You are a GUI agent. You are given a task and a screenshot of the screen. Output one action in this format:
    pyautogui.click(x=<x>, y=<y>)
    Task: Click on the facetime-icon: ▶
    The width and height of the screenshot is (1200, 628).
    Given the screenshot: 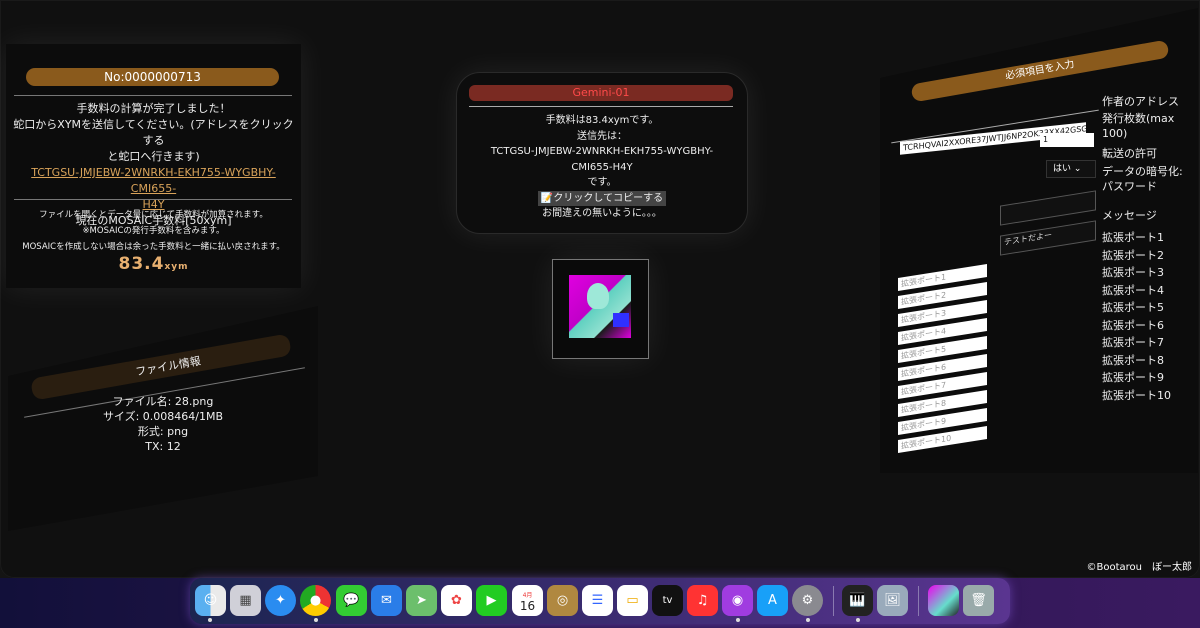 What is the action you would take?
    pyautogui.click(x=491, y=600)
    